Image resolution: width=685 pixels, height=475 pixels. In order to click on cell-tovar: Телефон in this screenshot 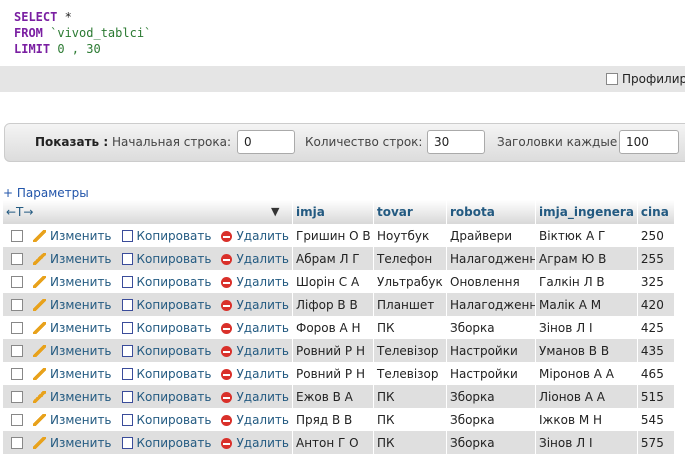, I will do `click(410, 258)`.